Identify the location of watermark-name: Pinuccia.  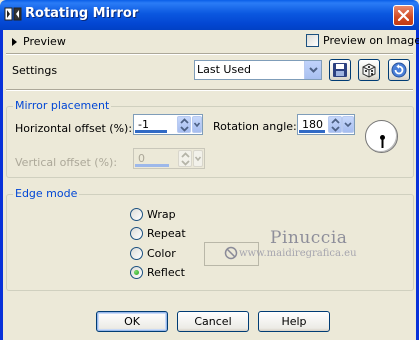
(309, 238).